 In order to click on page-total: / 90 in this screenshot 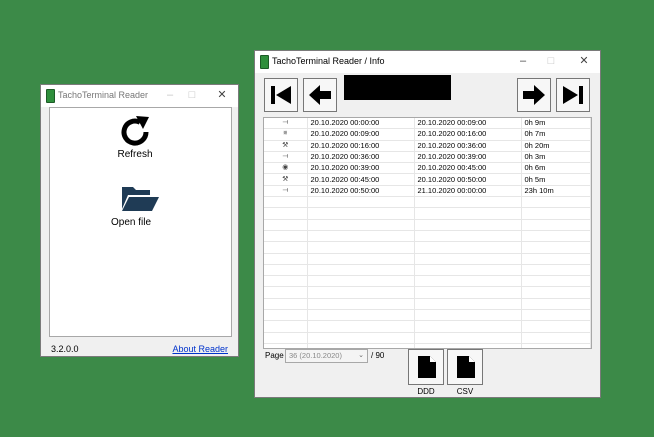, I will do `click(378, 355)`.